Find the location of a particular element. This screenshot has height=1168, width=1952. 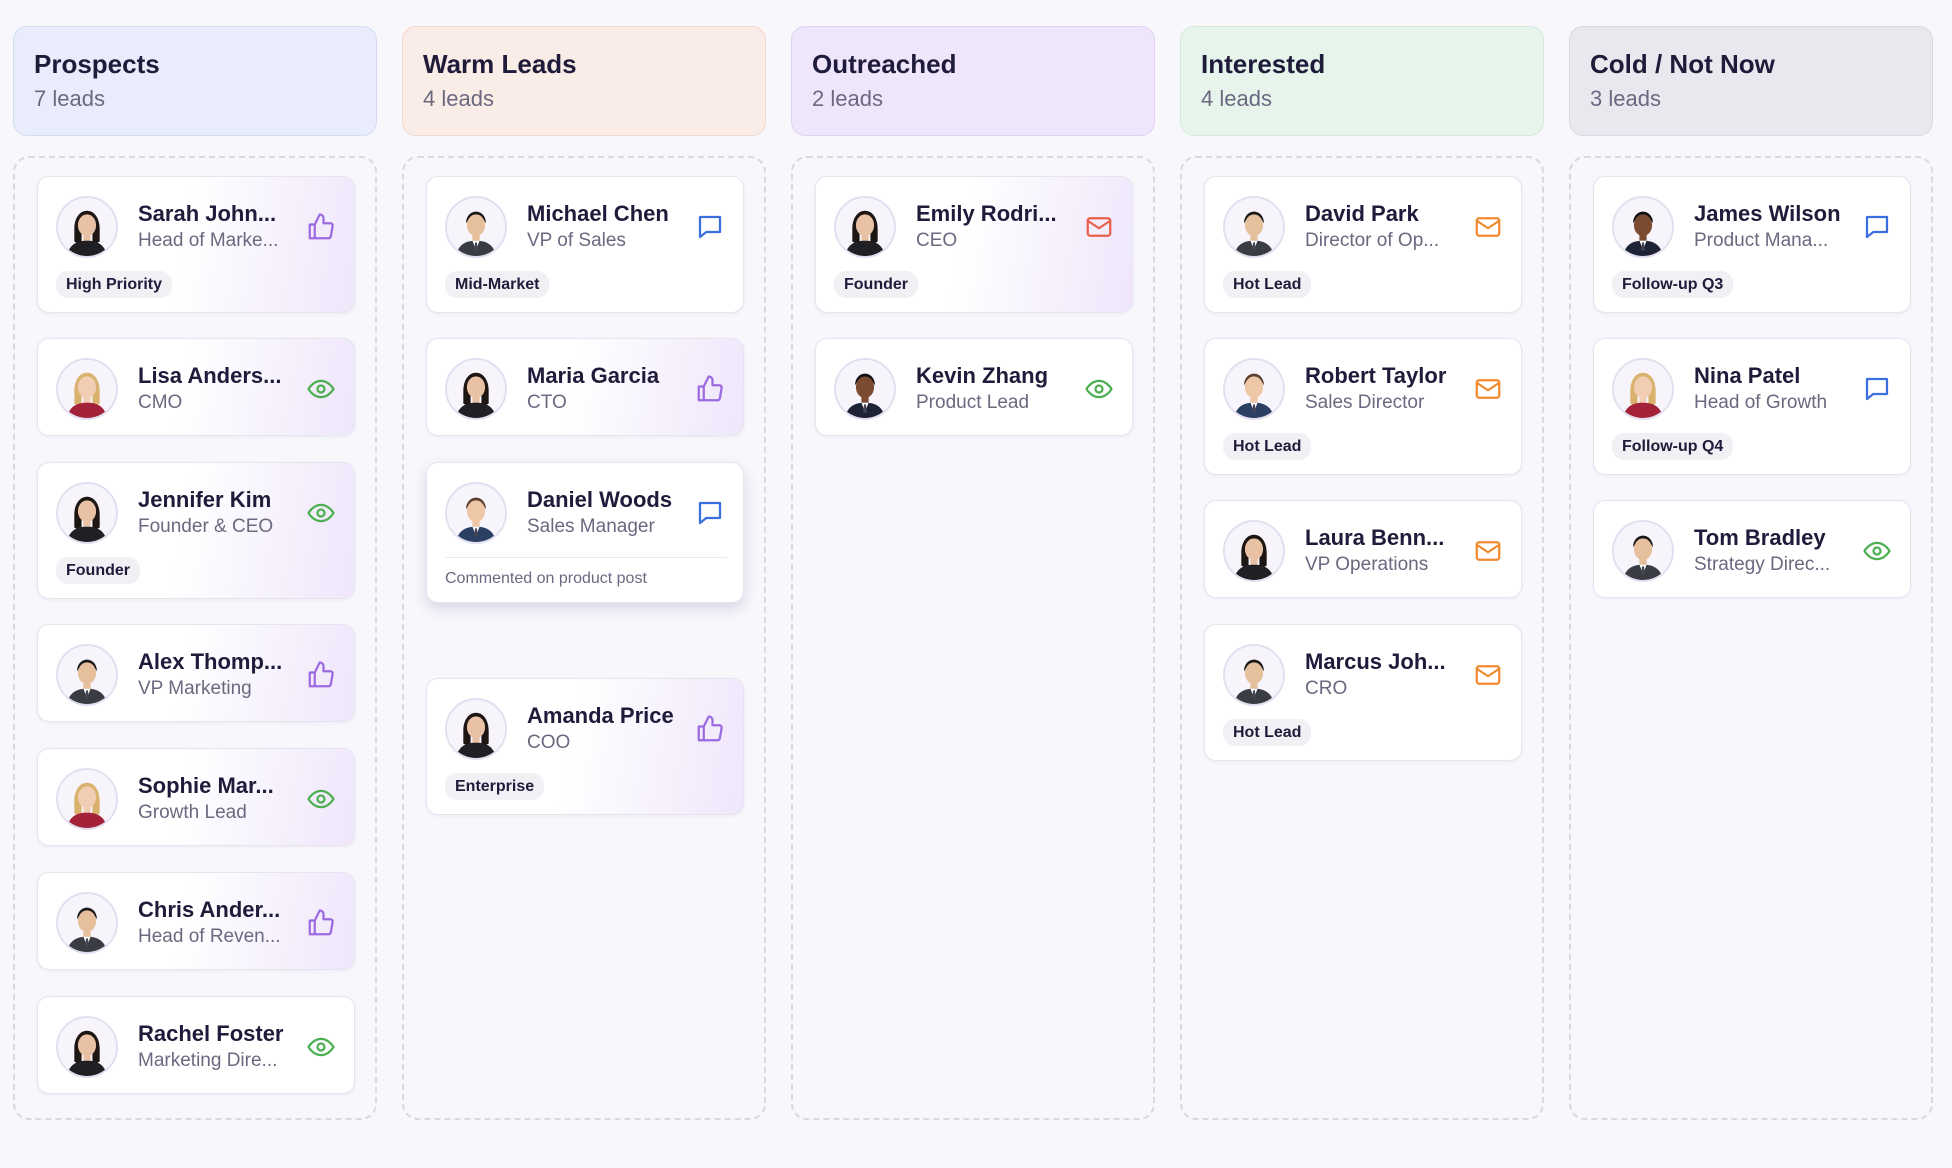

lead-card: Maria Garcia CTO is located at coordinates (585, 387).